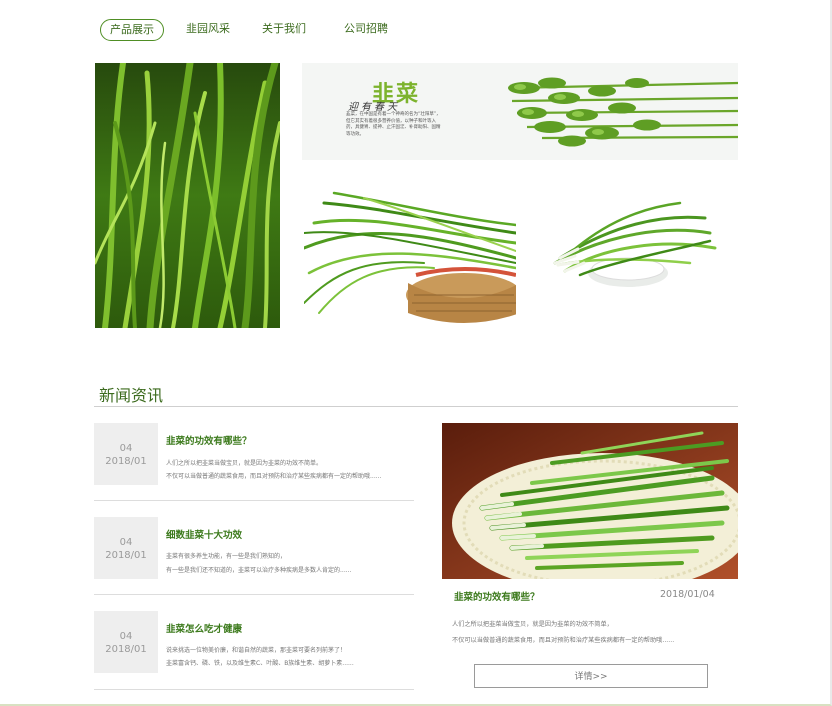 The height and width of the screenshot is (706, 832). What do you see at coordinates (204, 534) in the screenshot?
I see `news-item-title: 细数韭菜十大功效` at bounding box center [204, 534].